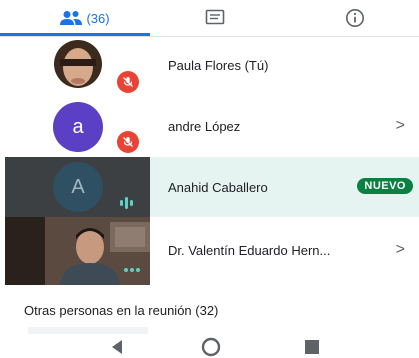 The height and width of the screenshot is (358, 419). What do you see at coordinates (126, 203) in the screenshot?
I see `speaking-icon` at bounding box center [126, 203].